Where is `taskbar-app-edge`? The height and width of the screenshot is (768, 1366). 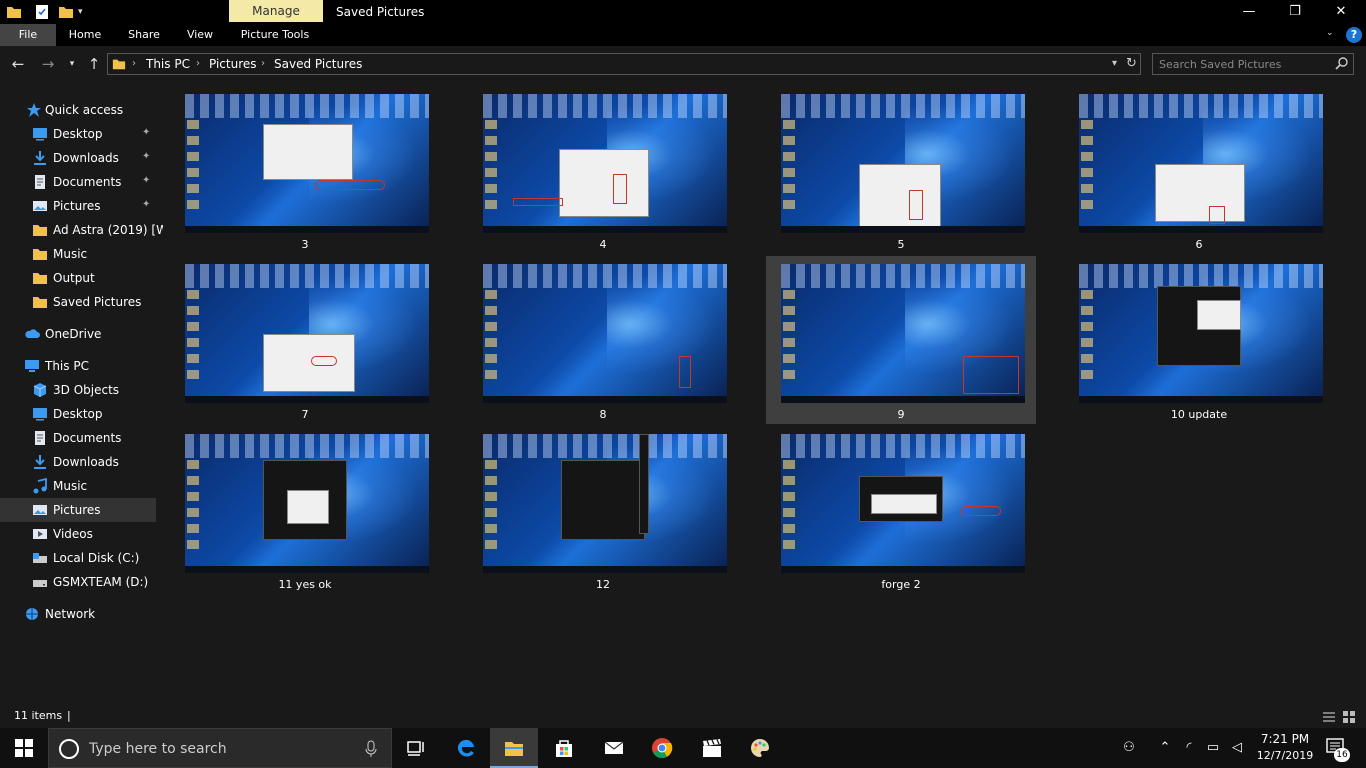
taskbar-app-edge is located at coordinates (466, 748).